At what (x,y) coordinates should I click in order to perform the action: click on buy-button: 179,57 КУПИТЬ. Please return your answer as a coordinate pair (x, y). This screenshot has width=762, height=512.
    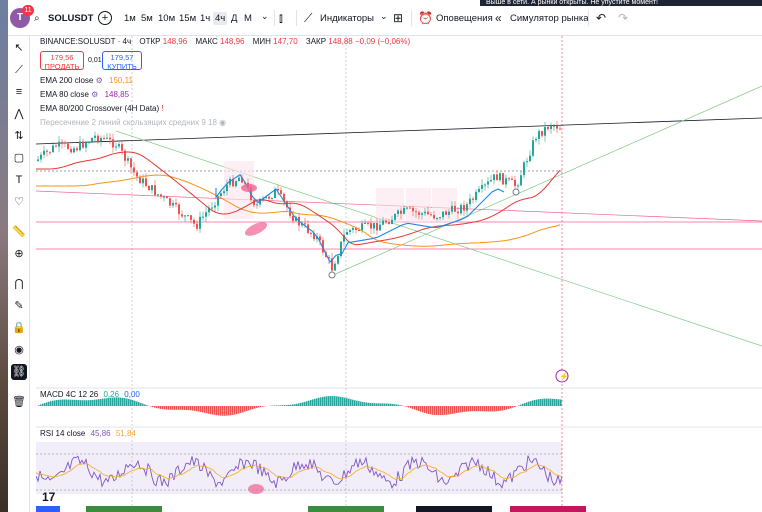
    Looking at the image, I should click on (122, 61).